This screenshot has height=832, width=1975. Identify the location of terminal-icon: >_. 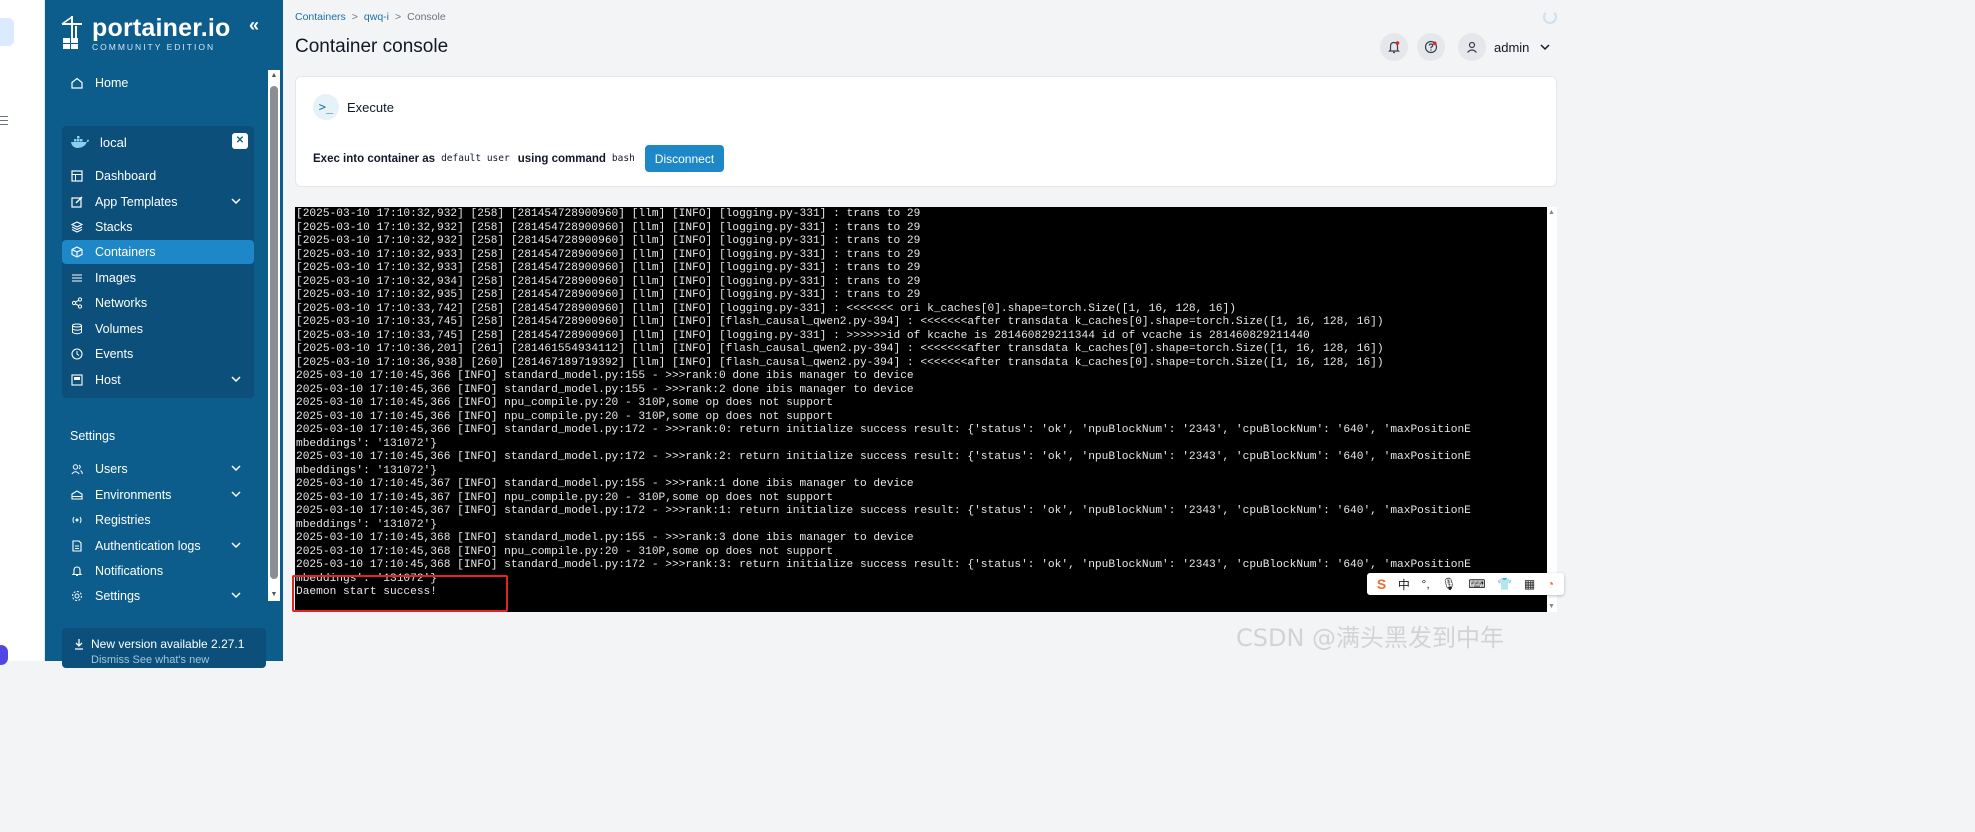
(326, 107).